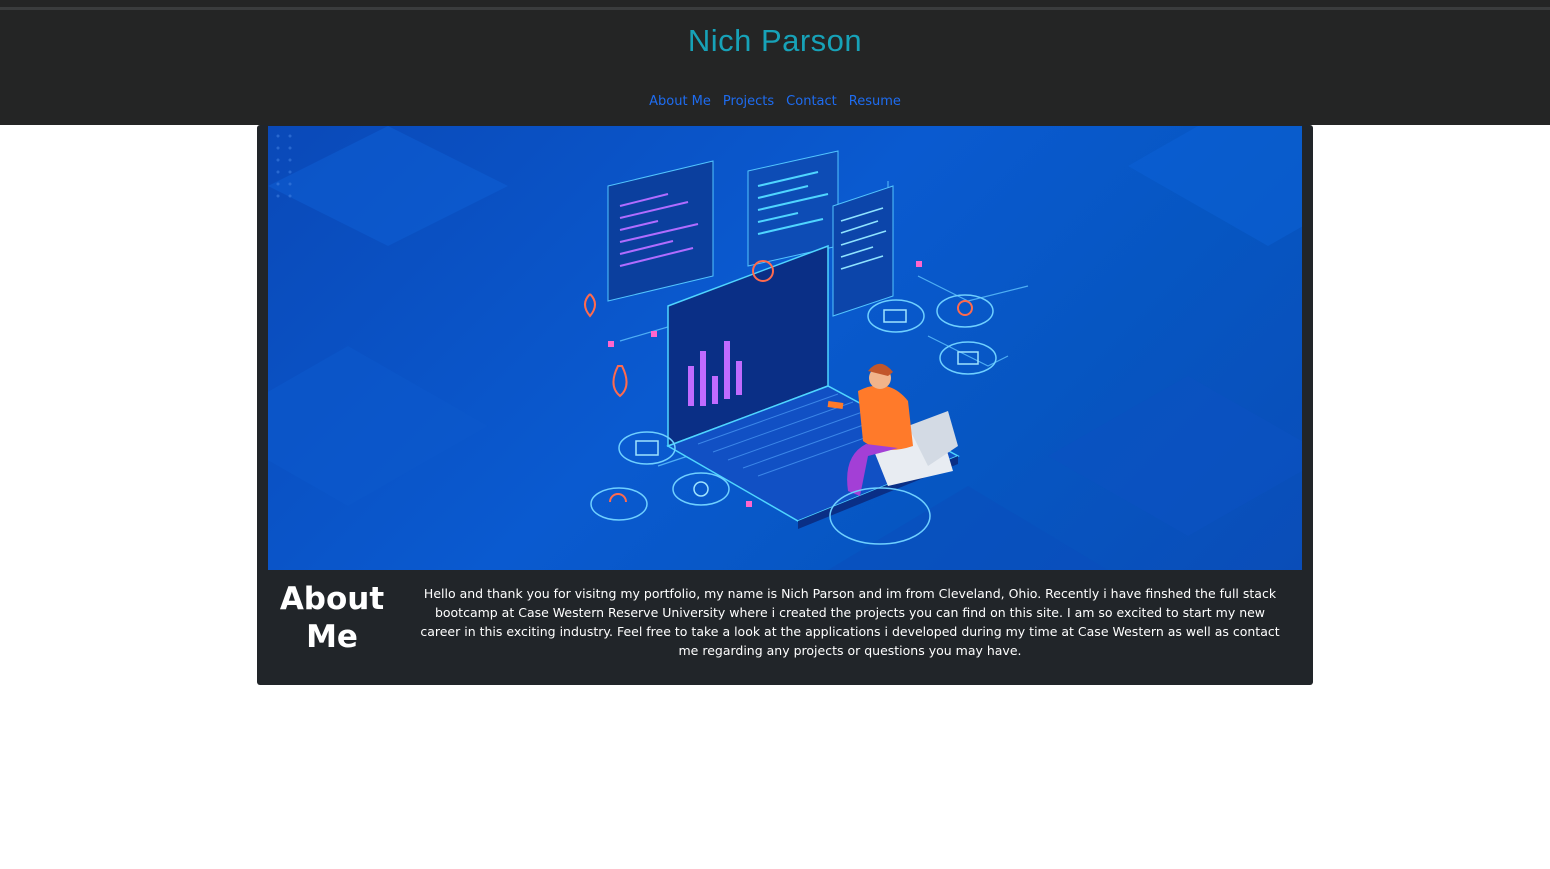  I want to click on site-title: Nich Parson, so click(775, 40).